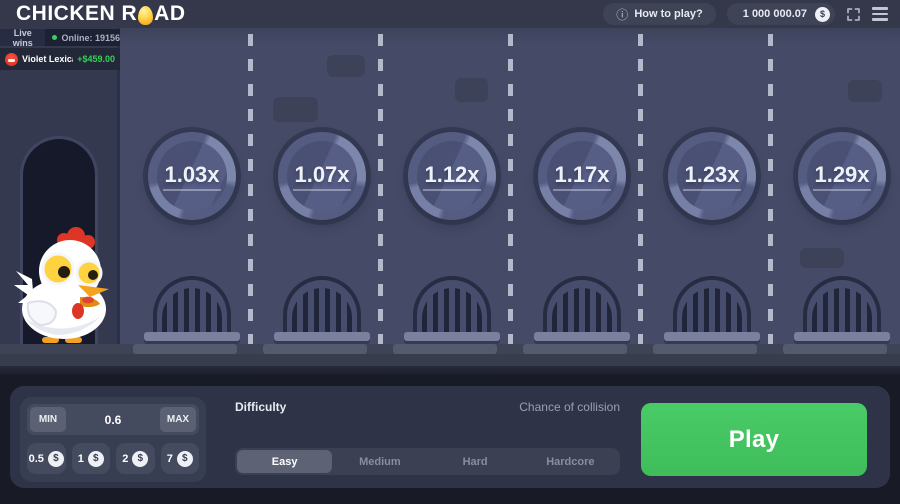 This screenshot has width=900, height=504. I want to click on quick-bet-chips: 0.5 $ 1 $ 2 $ 7 $, so click(113, 458).